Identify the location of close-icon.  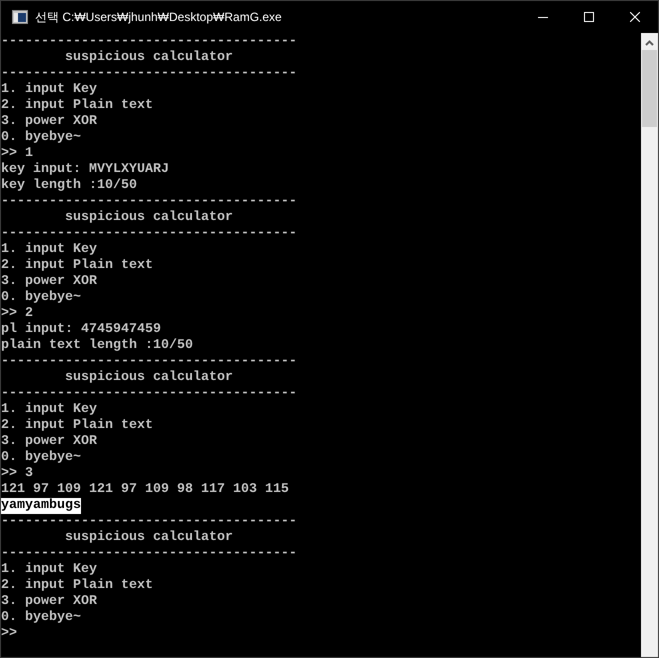
(635, 17).